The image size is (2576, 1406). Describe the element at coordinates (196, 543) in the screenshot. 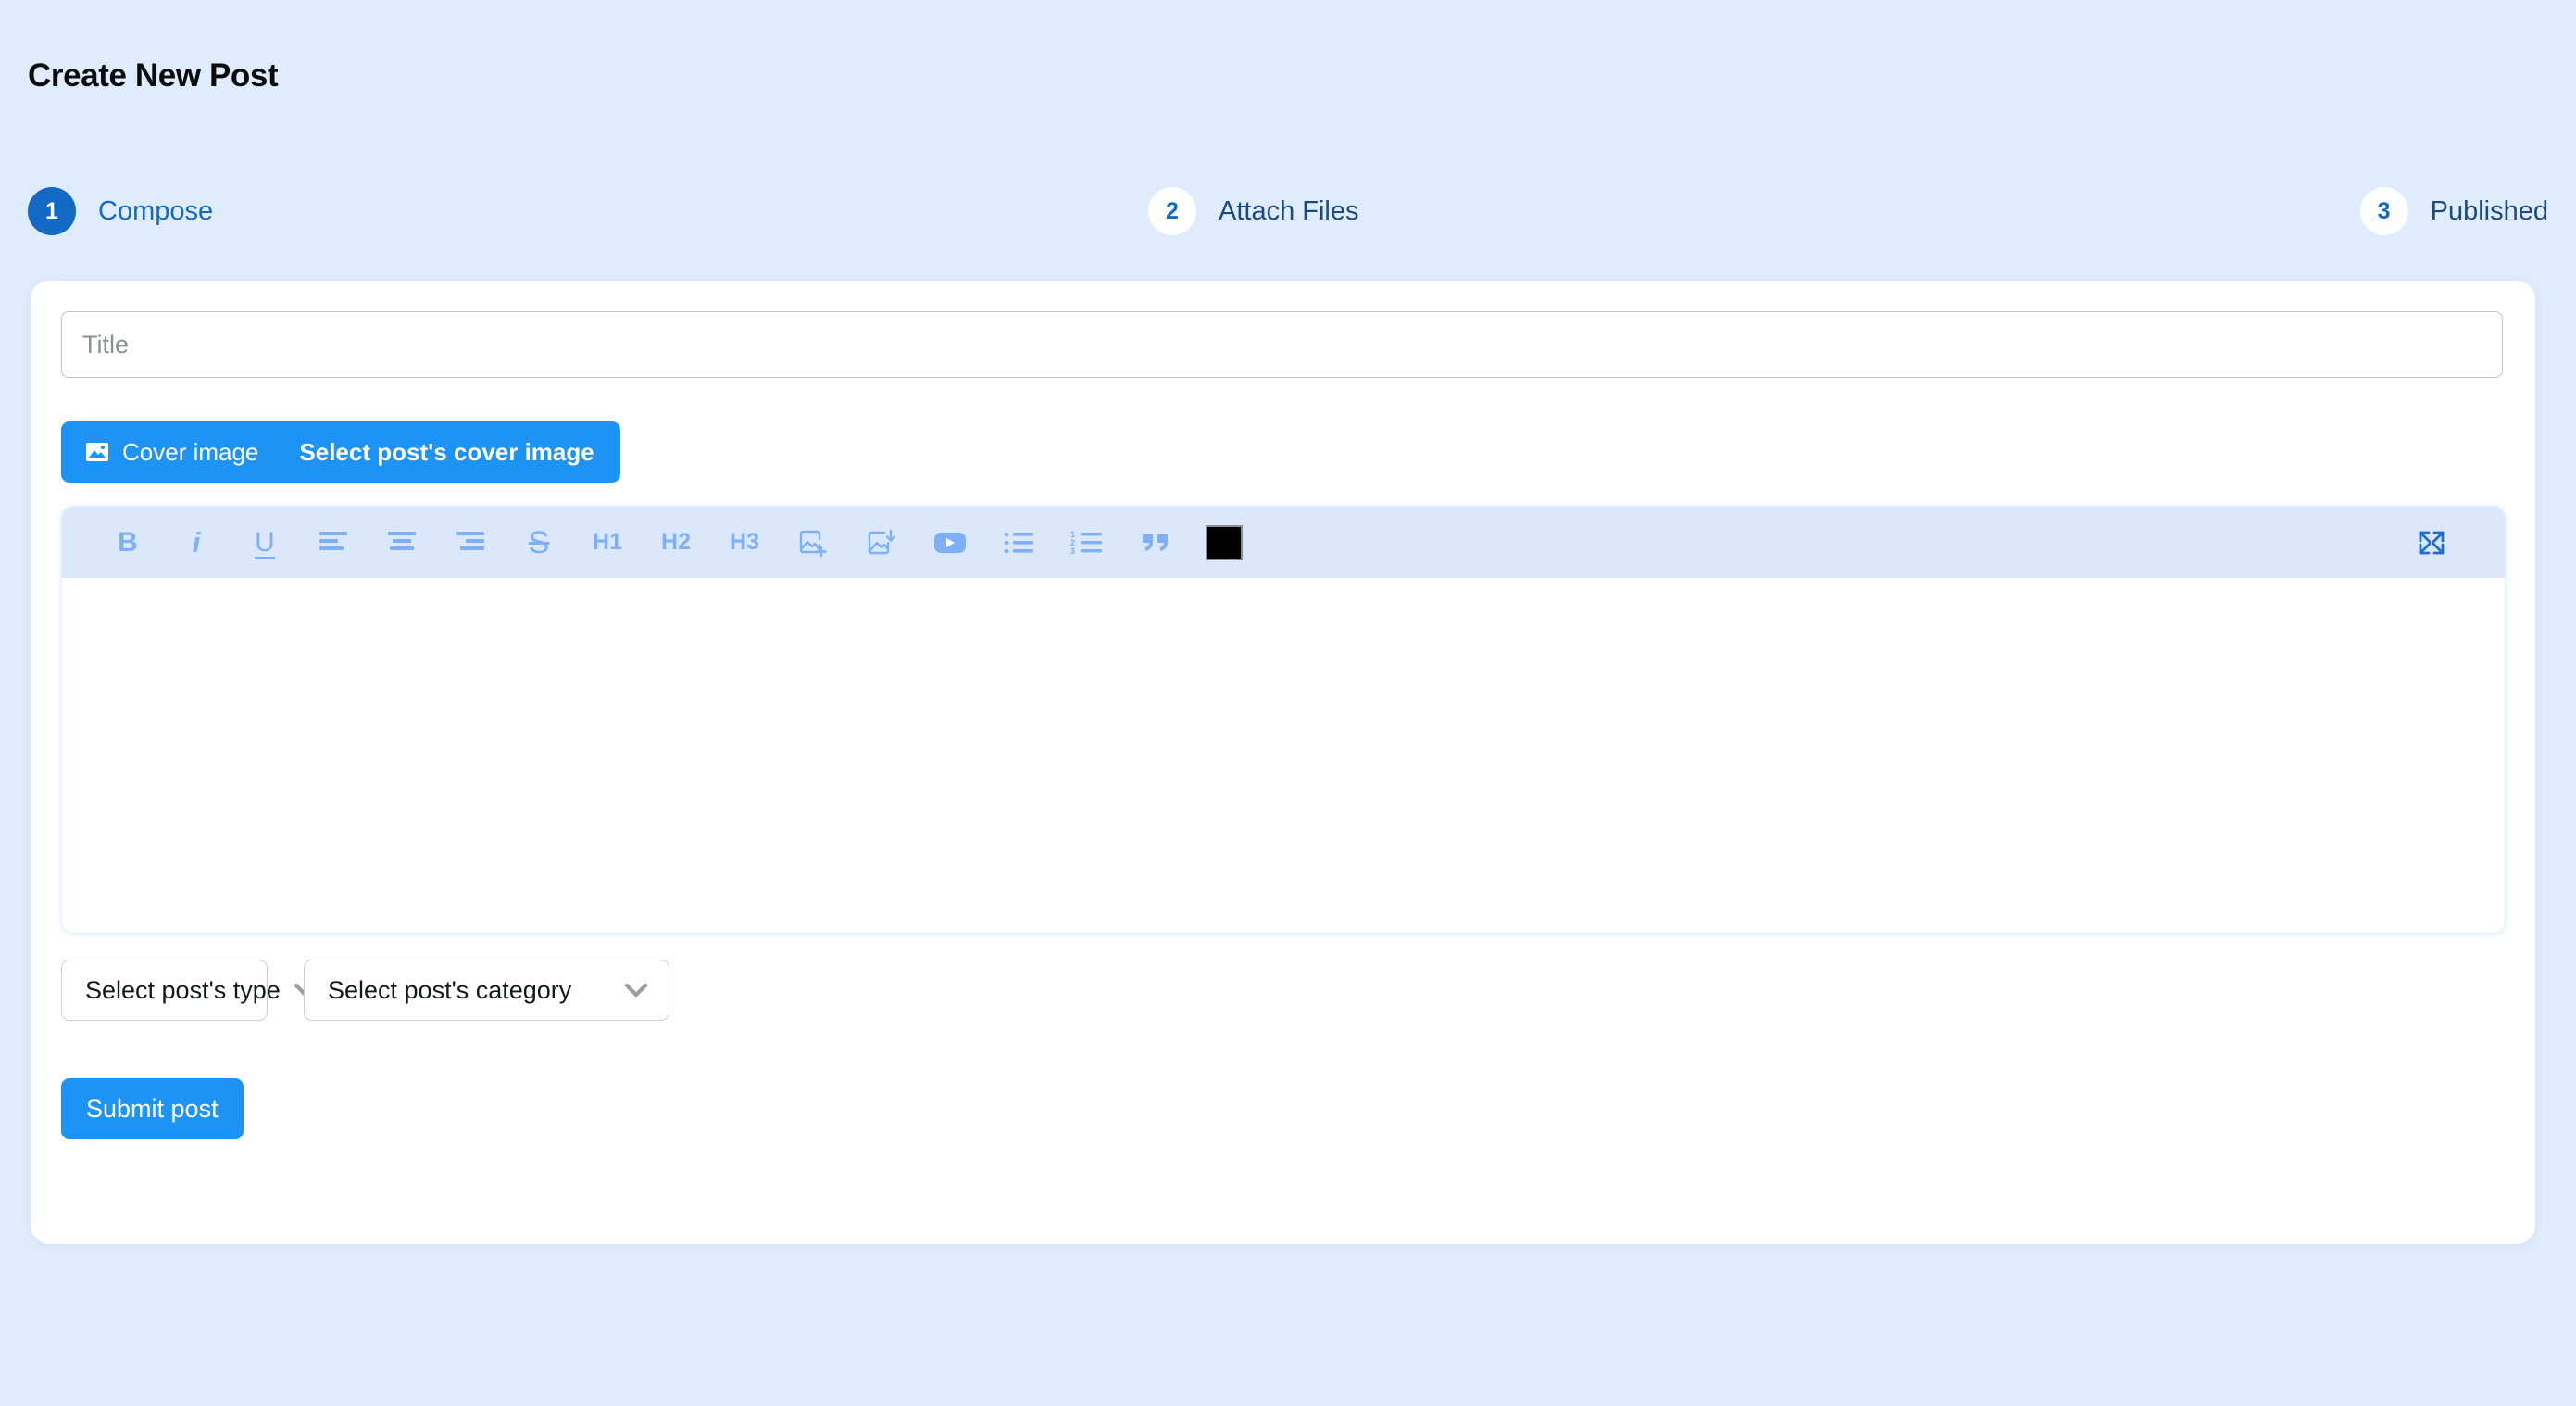

I see `italic-icon: i` at that location.